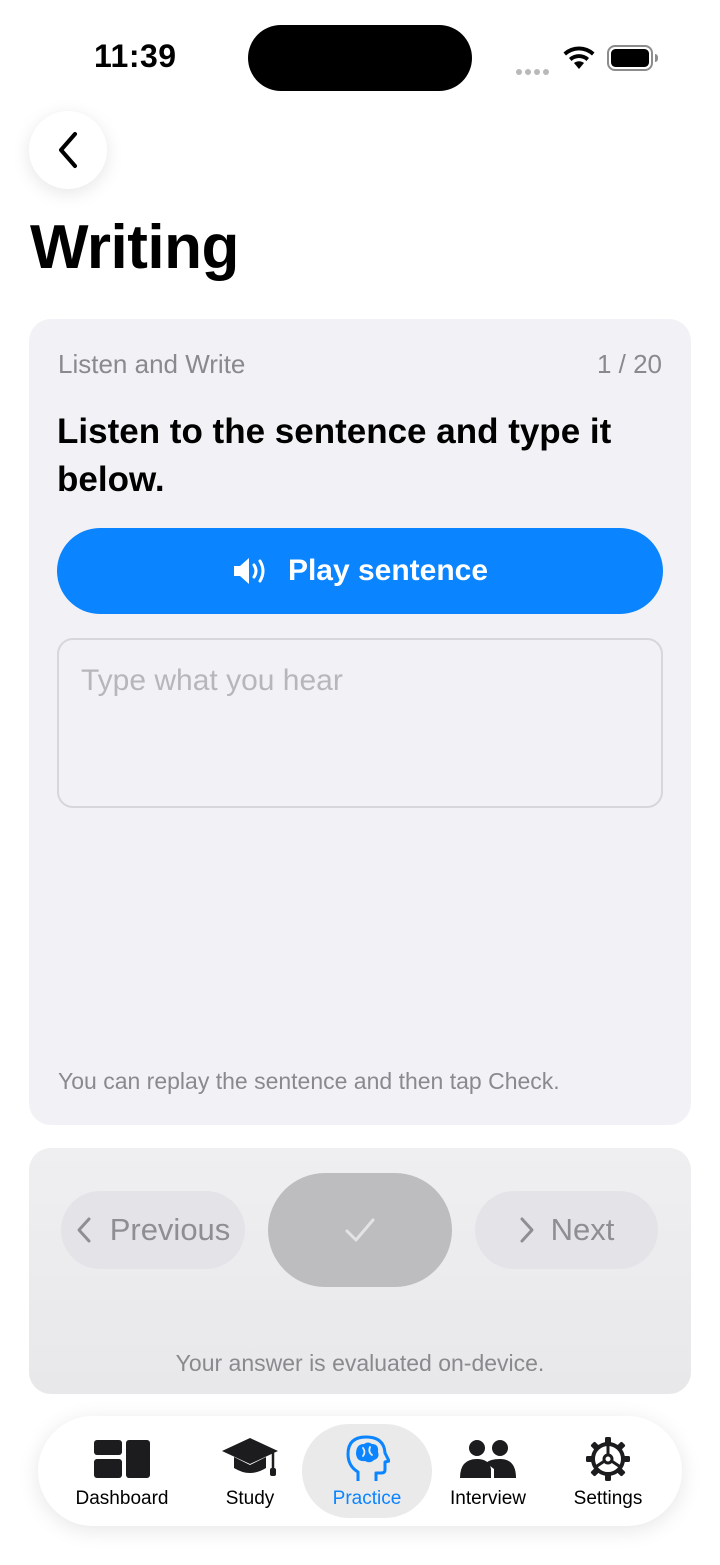 This screenshot has height=1565, width=720. I want to click on tab-label: Practice, so click(367, 1498).